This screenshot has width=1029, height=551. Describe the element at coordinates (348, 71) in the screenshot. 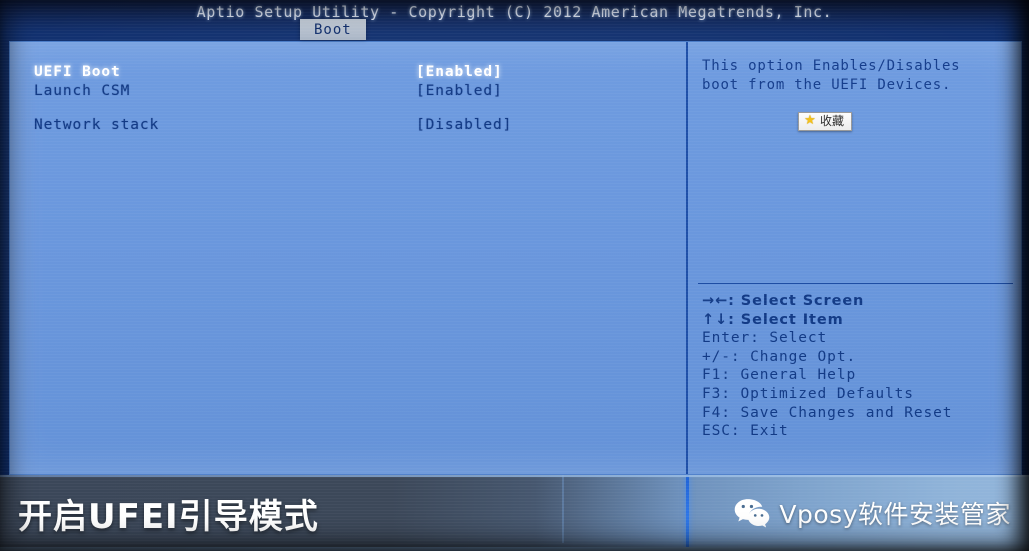

I see `option-row-uefi-boot: UEFI Boot [Enabled]` at that location.